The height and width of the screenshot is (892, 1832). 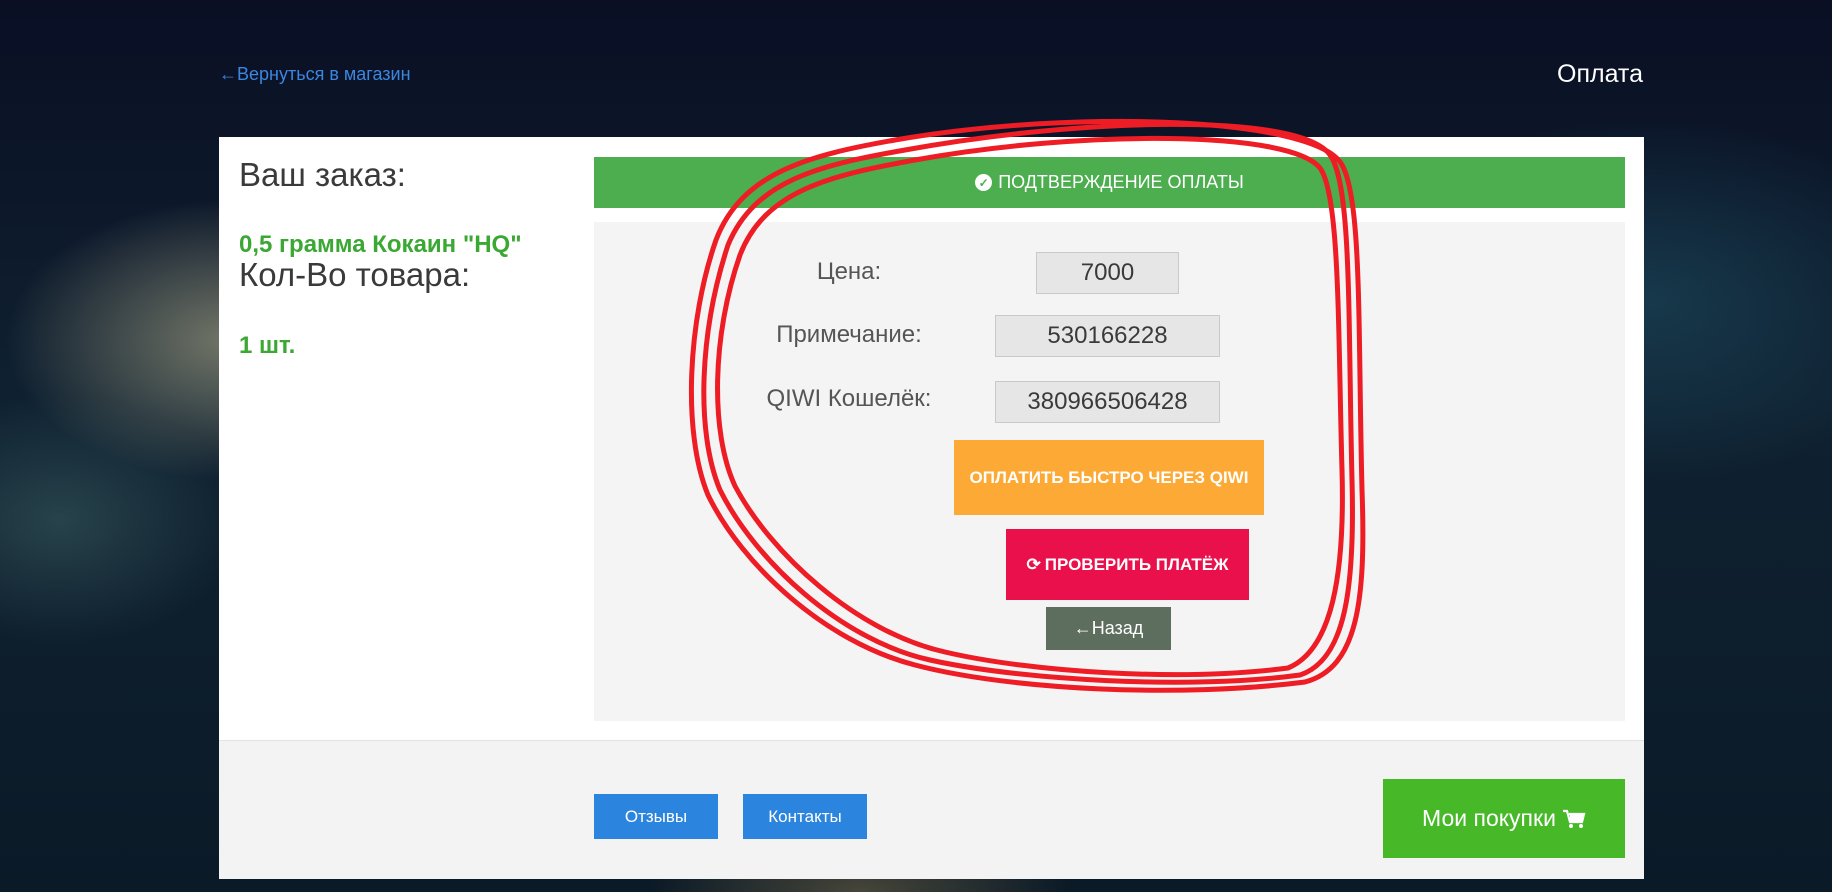 I want to click on payment-confirmation-header: ✓ ПОДТВЕРЖДЕНИЕ ОПЛАТЫ, so click(x=1109, y=182).